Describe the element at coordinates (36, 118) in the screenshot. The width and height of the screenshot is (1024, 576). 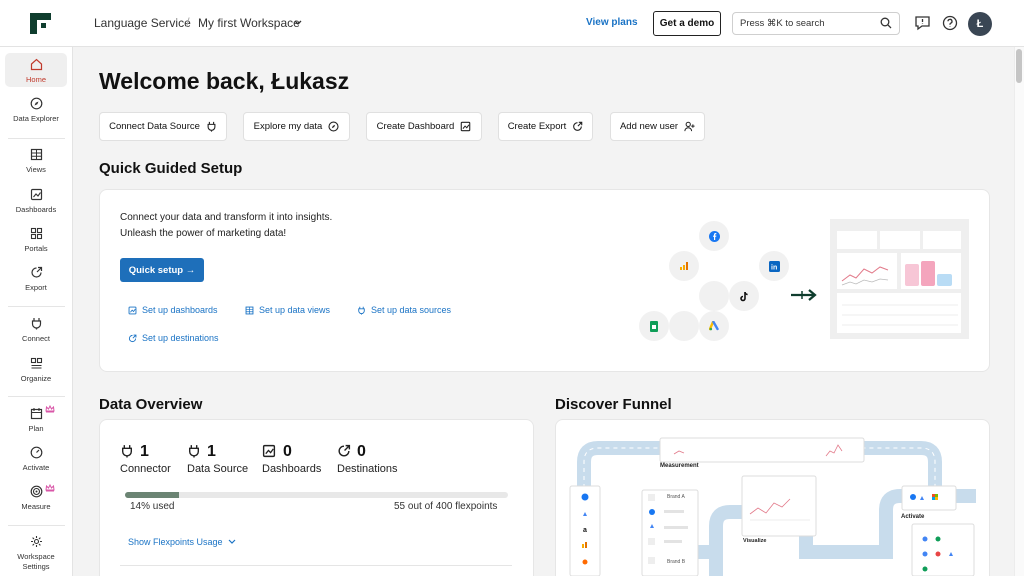
I see `sidebar-item-label: Data Explorer` at that location.